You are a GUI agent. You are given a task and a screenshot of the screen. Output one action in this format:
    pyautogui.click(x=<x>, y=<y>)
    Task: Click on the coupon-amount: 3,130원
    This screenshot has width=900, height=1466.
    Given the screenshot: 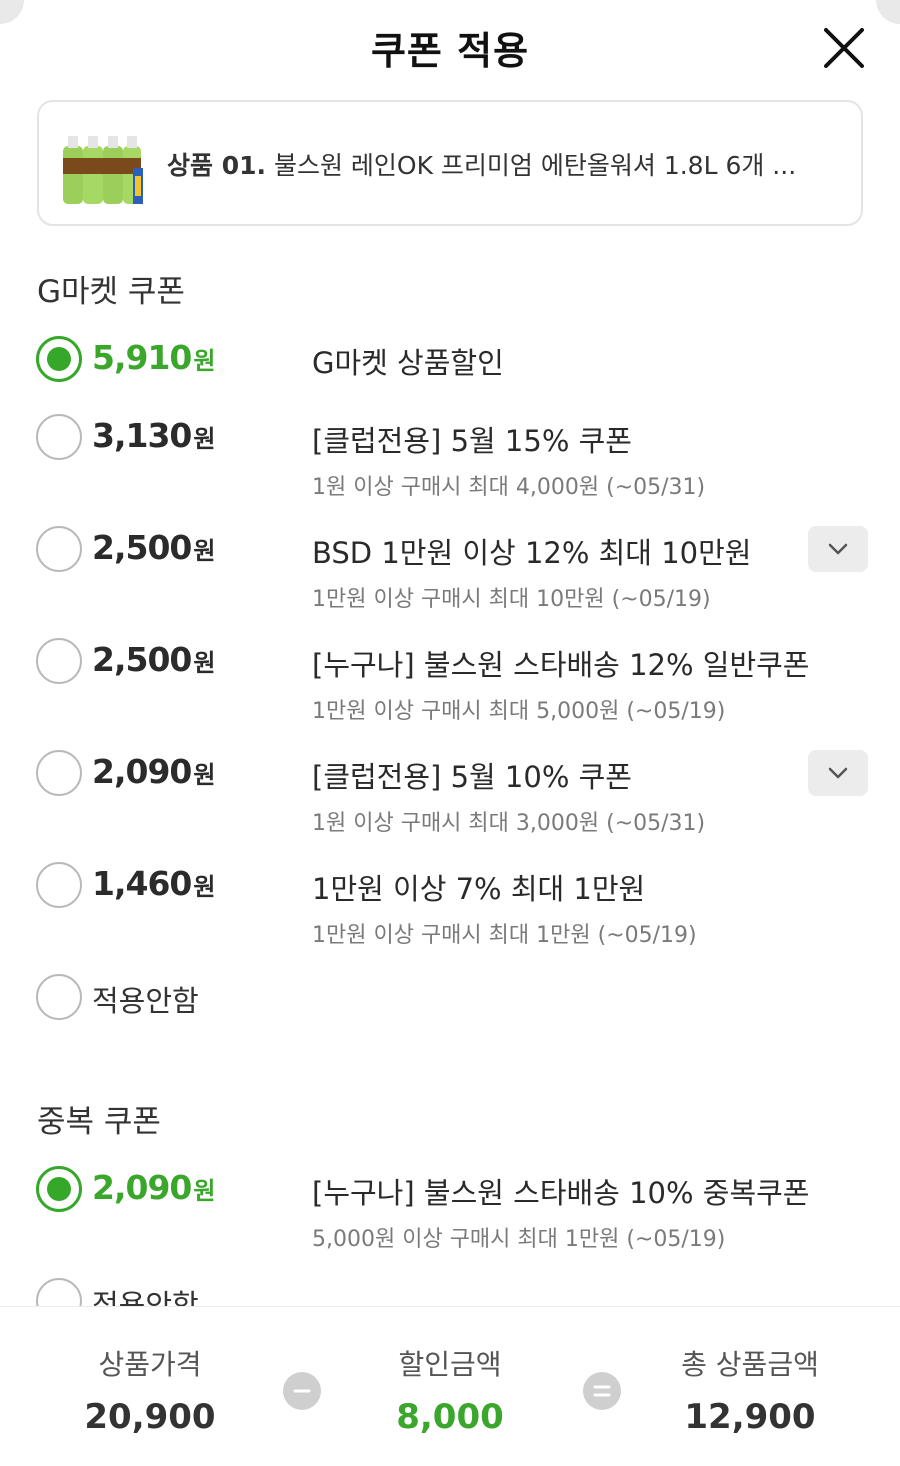 What is the action you would take?
    pyautogui.click(x=154, y=435)
    